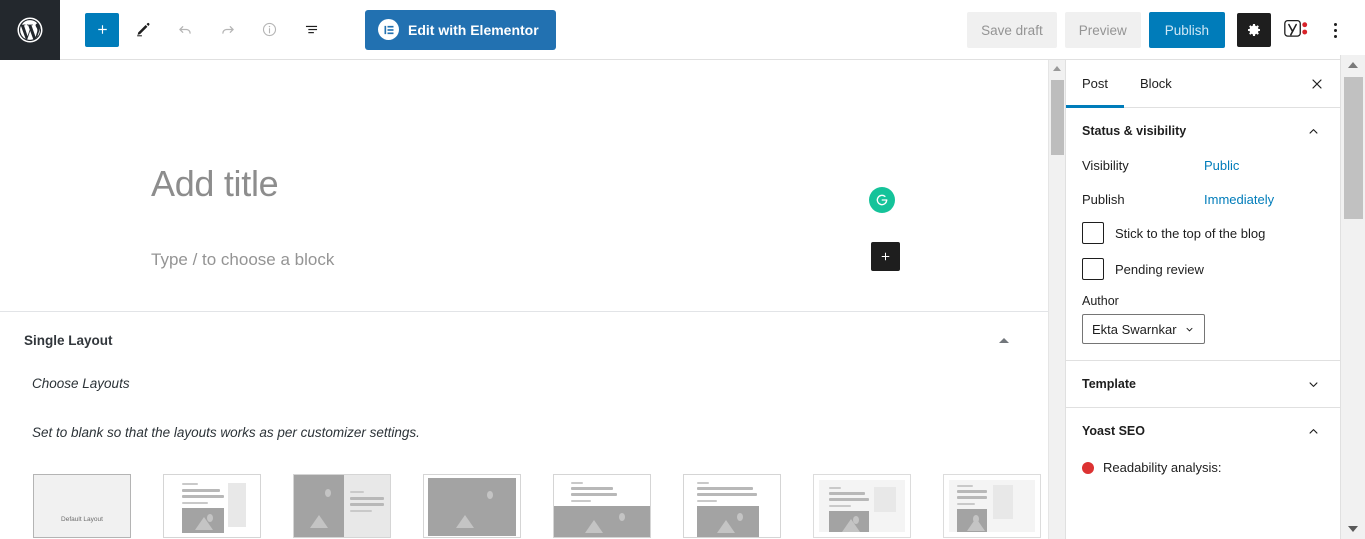 The width and height of the screenshot is (1365, 539). What do you see at coordinates (1103, 199) in the screenshot?
I see `publish-label: Publish` at bounding box center [1103, 199].